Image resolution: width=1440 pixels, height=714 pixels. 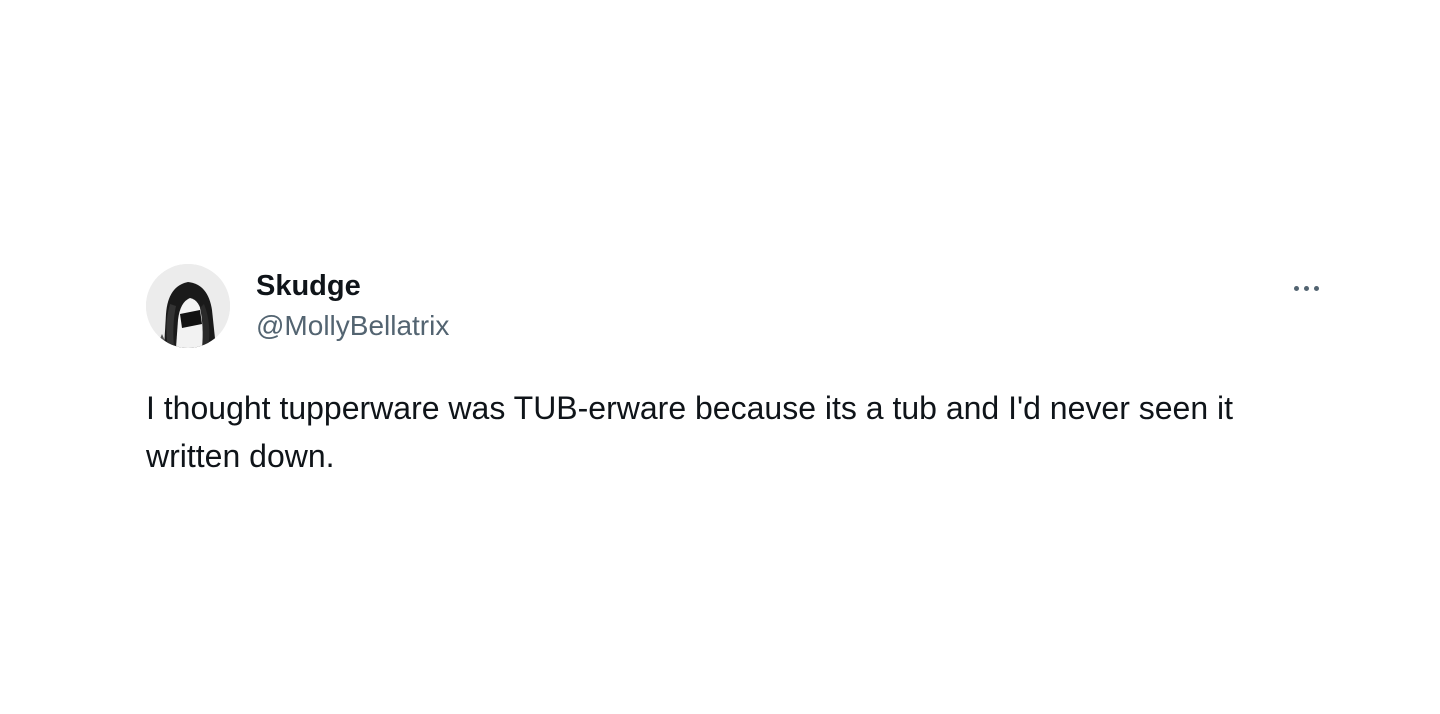 I want to click on author-display-name: Skudge, so click(x=352, y=286).